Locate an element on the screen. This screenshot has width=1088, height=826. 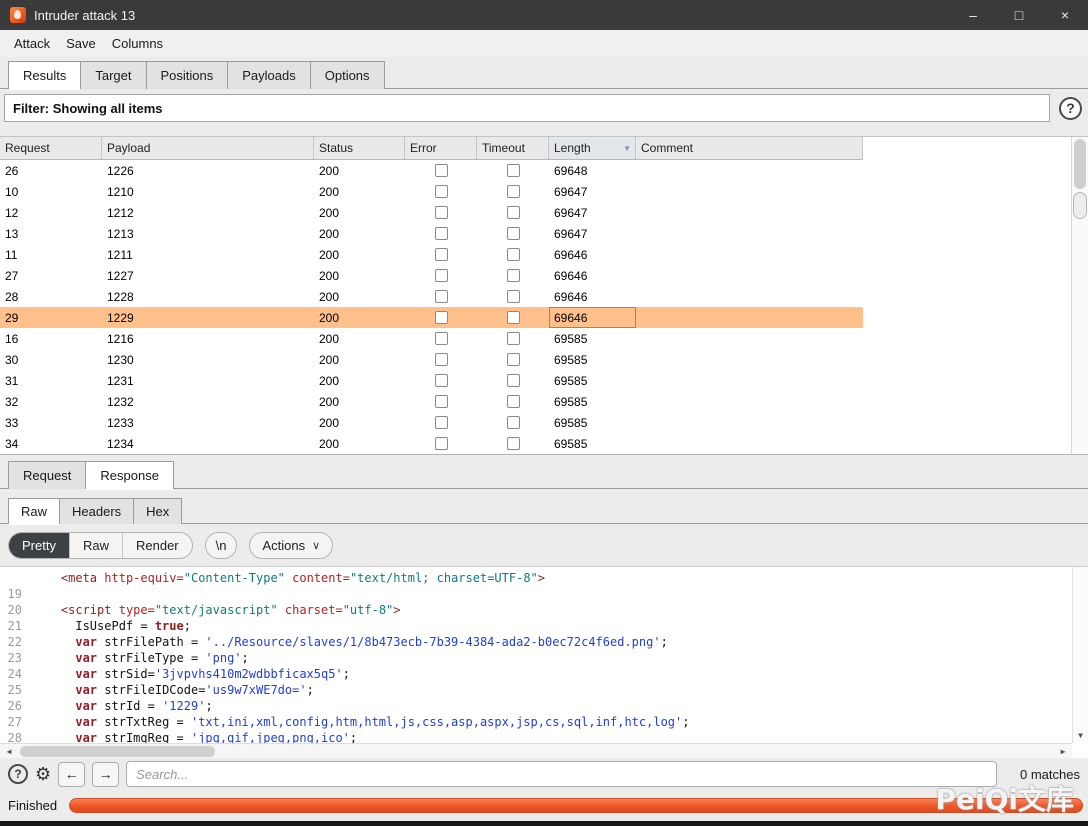
tab-hex: Hex is located at coordinates (158, 511).